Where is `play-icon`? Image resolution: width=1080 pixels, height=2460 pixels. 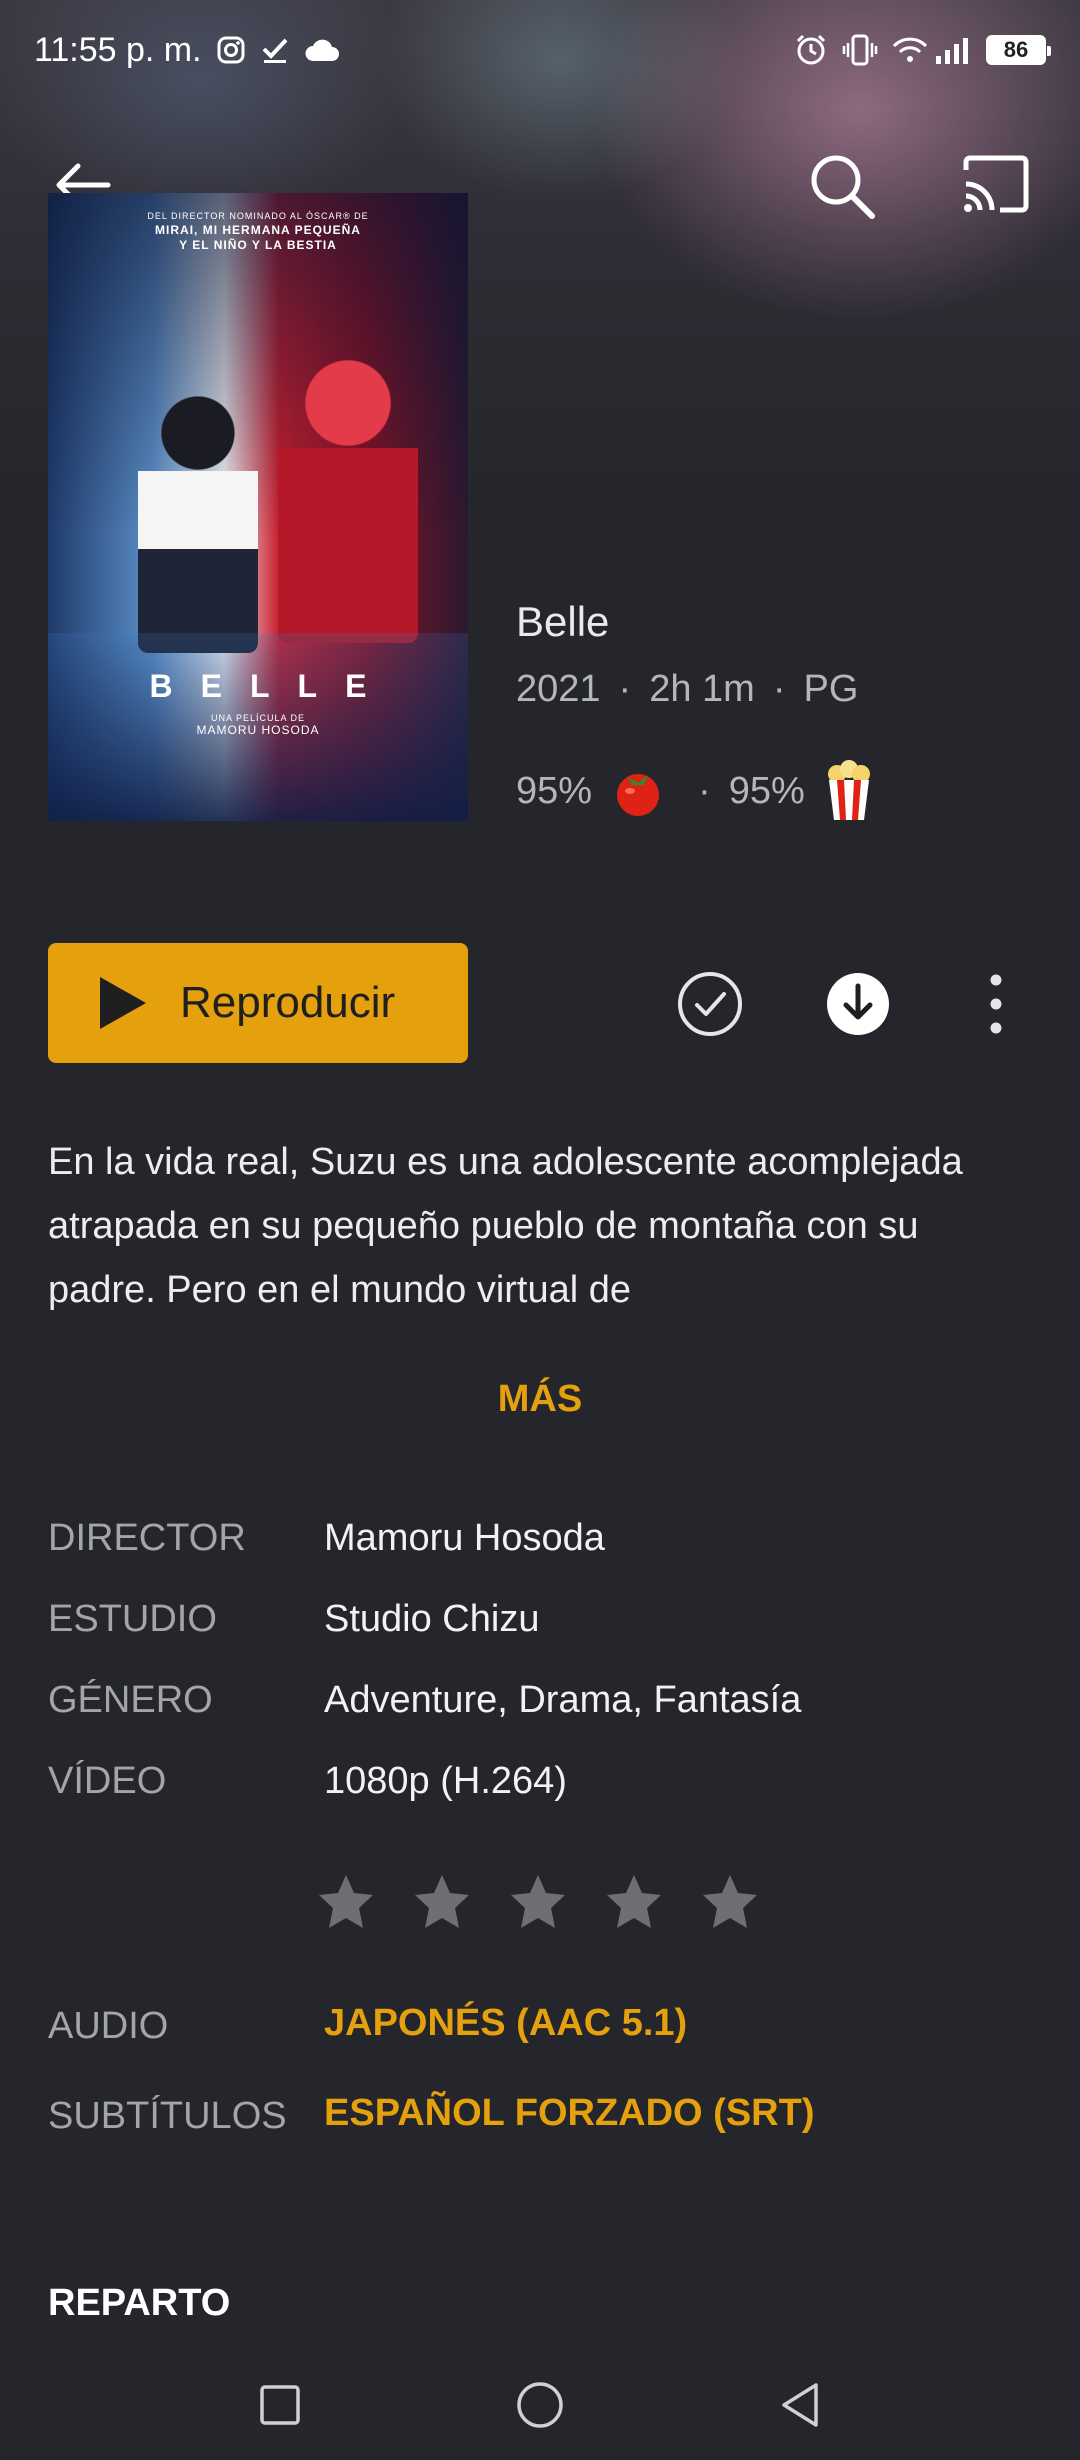
play-icon is located at coordinates (123, 1003).